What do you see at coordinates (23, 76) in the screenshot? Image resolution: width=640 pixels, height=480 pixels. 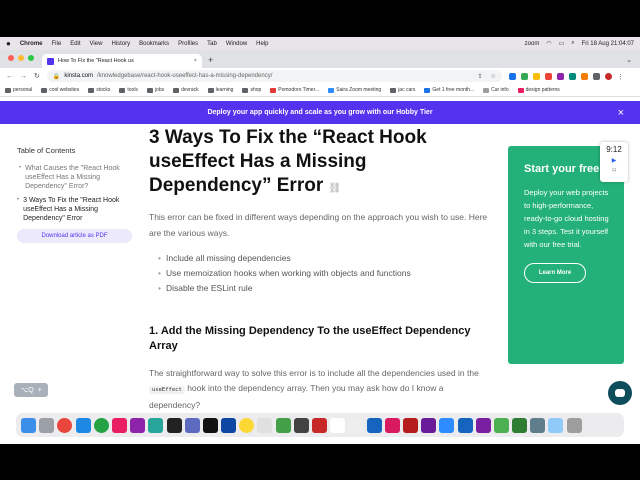 I see `forward-icon: →` at bounding box center [23, 76].